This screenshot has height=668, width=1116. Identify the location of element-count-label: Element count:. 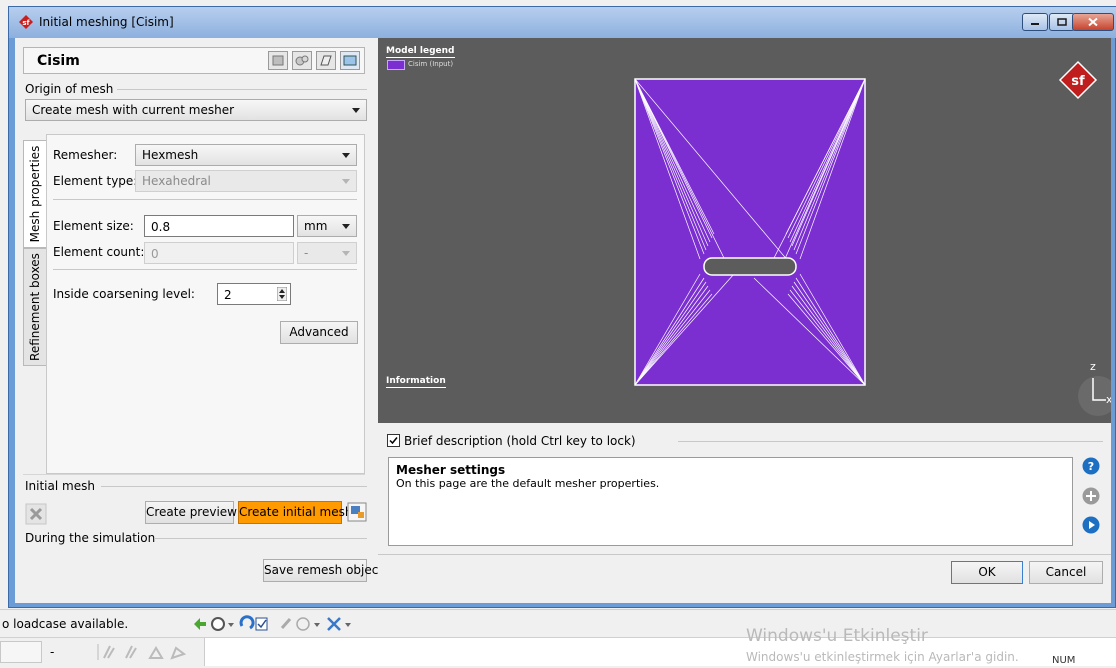
(99, 252).